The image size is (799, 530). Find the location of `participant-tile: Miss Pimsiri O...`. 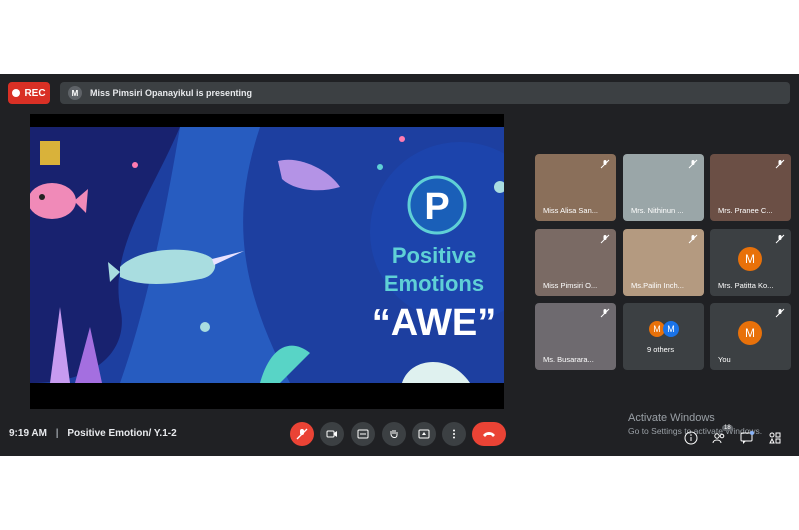

participant-tile: Miss Pimsiri O... is located at coordinates (575, 262).